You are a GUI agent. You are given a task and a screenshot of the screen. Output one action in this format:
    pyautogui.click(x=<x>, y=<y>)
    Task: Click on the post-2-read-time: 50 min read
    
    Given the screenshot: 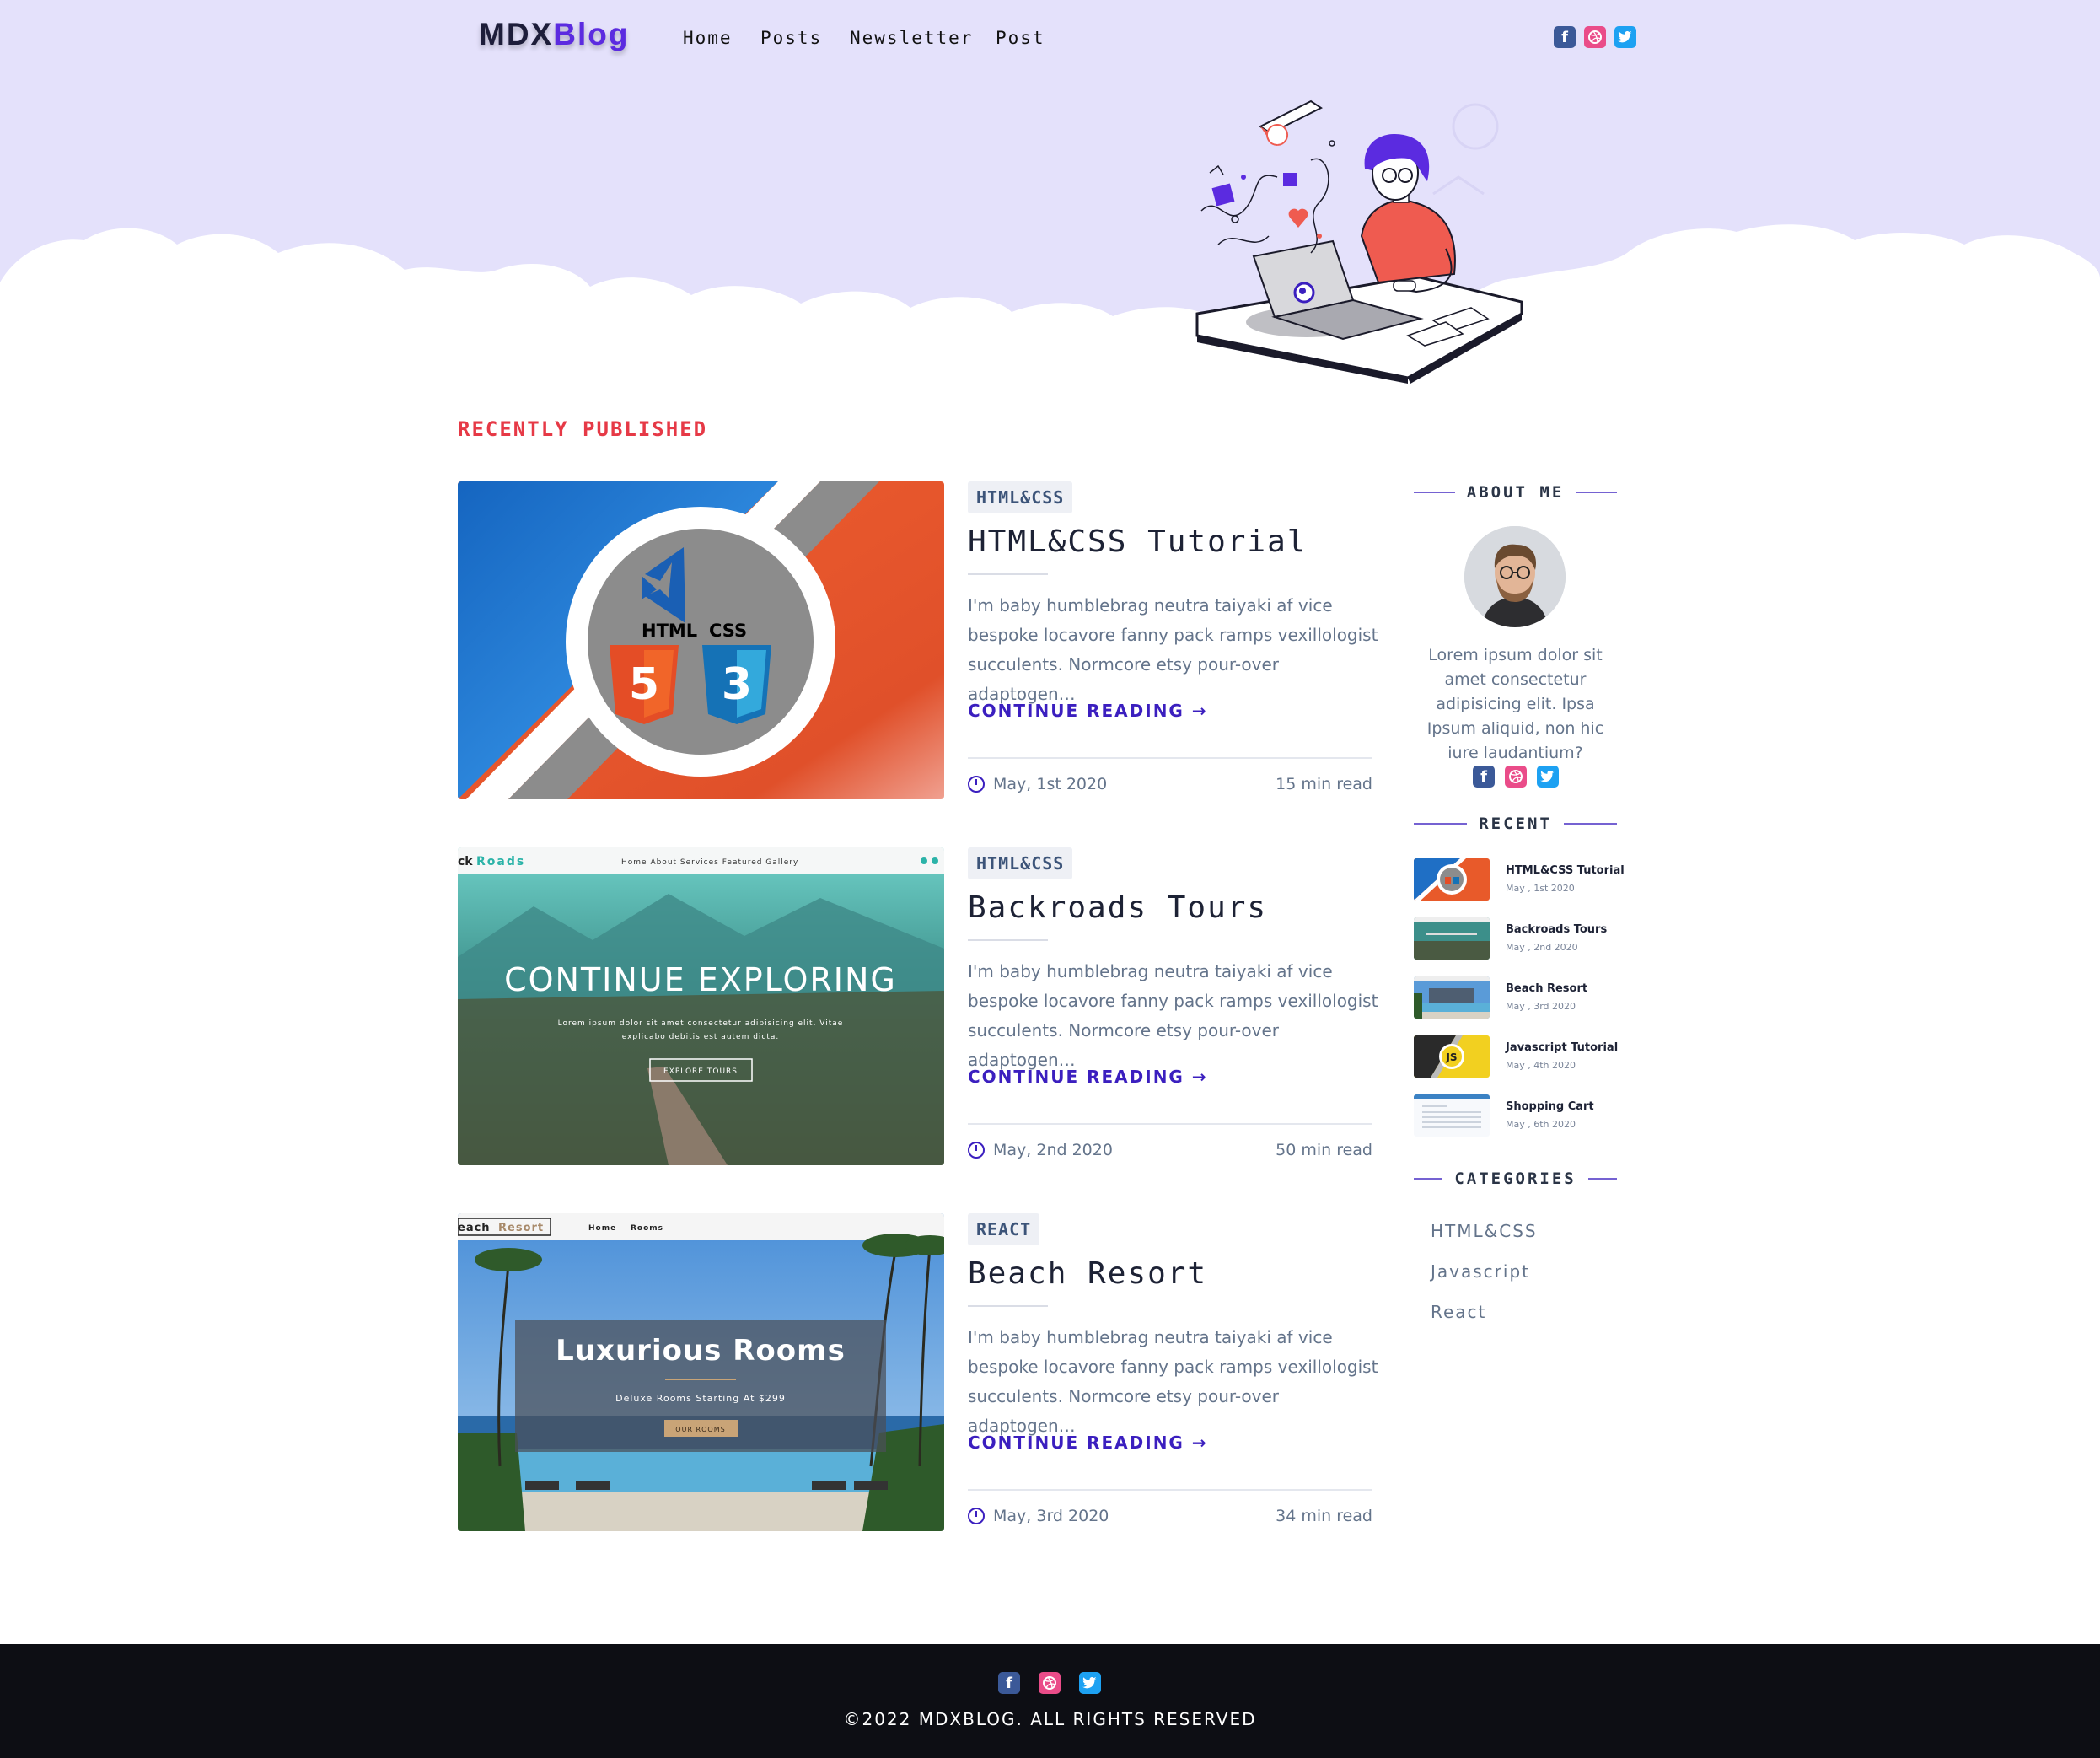 What is the action you would take?
    pyautogui.click(x=1324, y=1150)
    